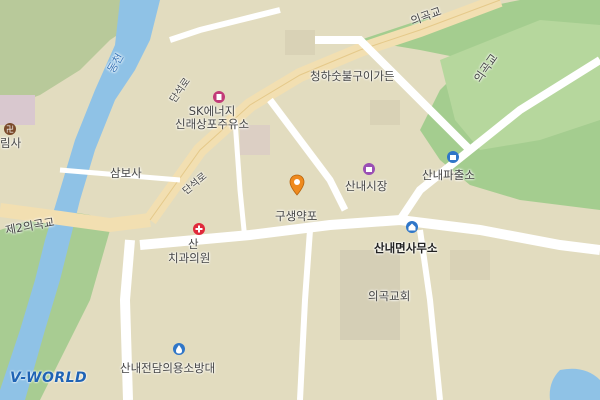  Describe the element at coordinates (412, 227) in the screenshot. I see `admin-office-icon` at that location.